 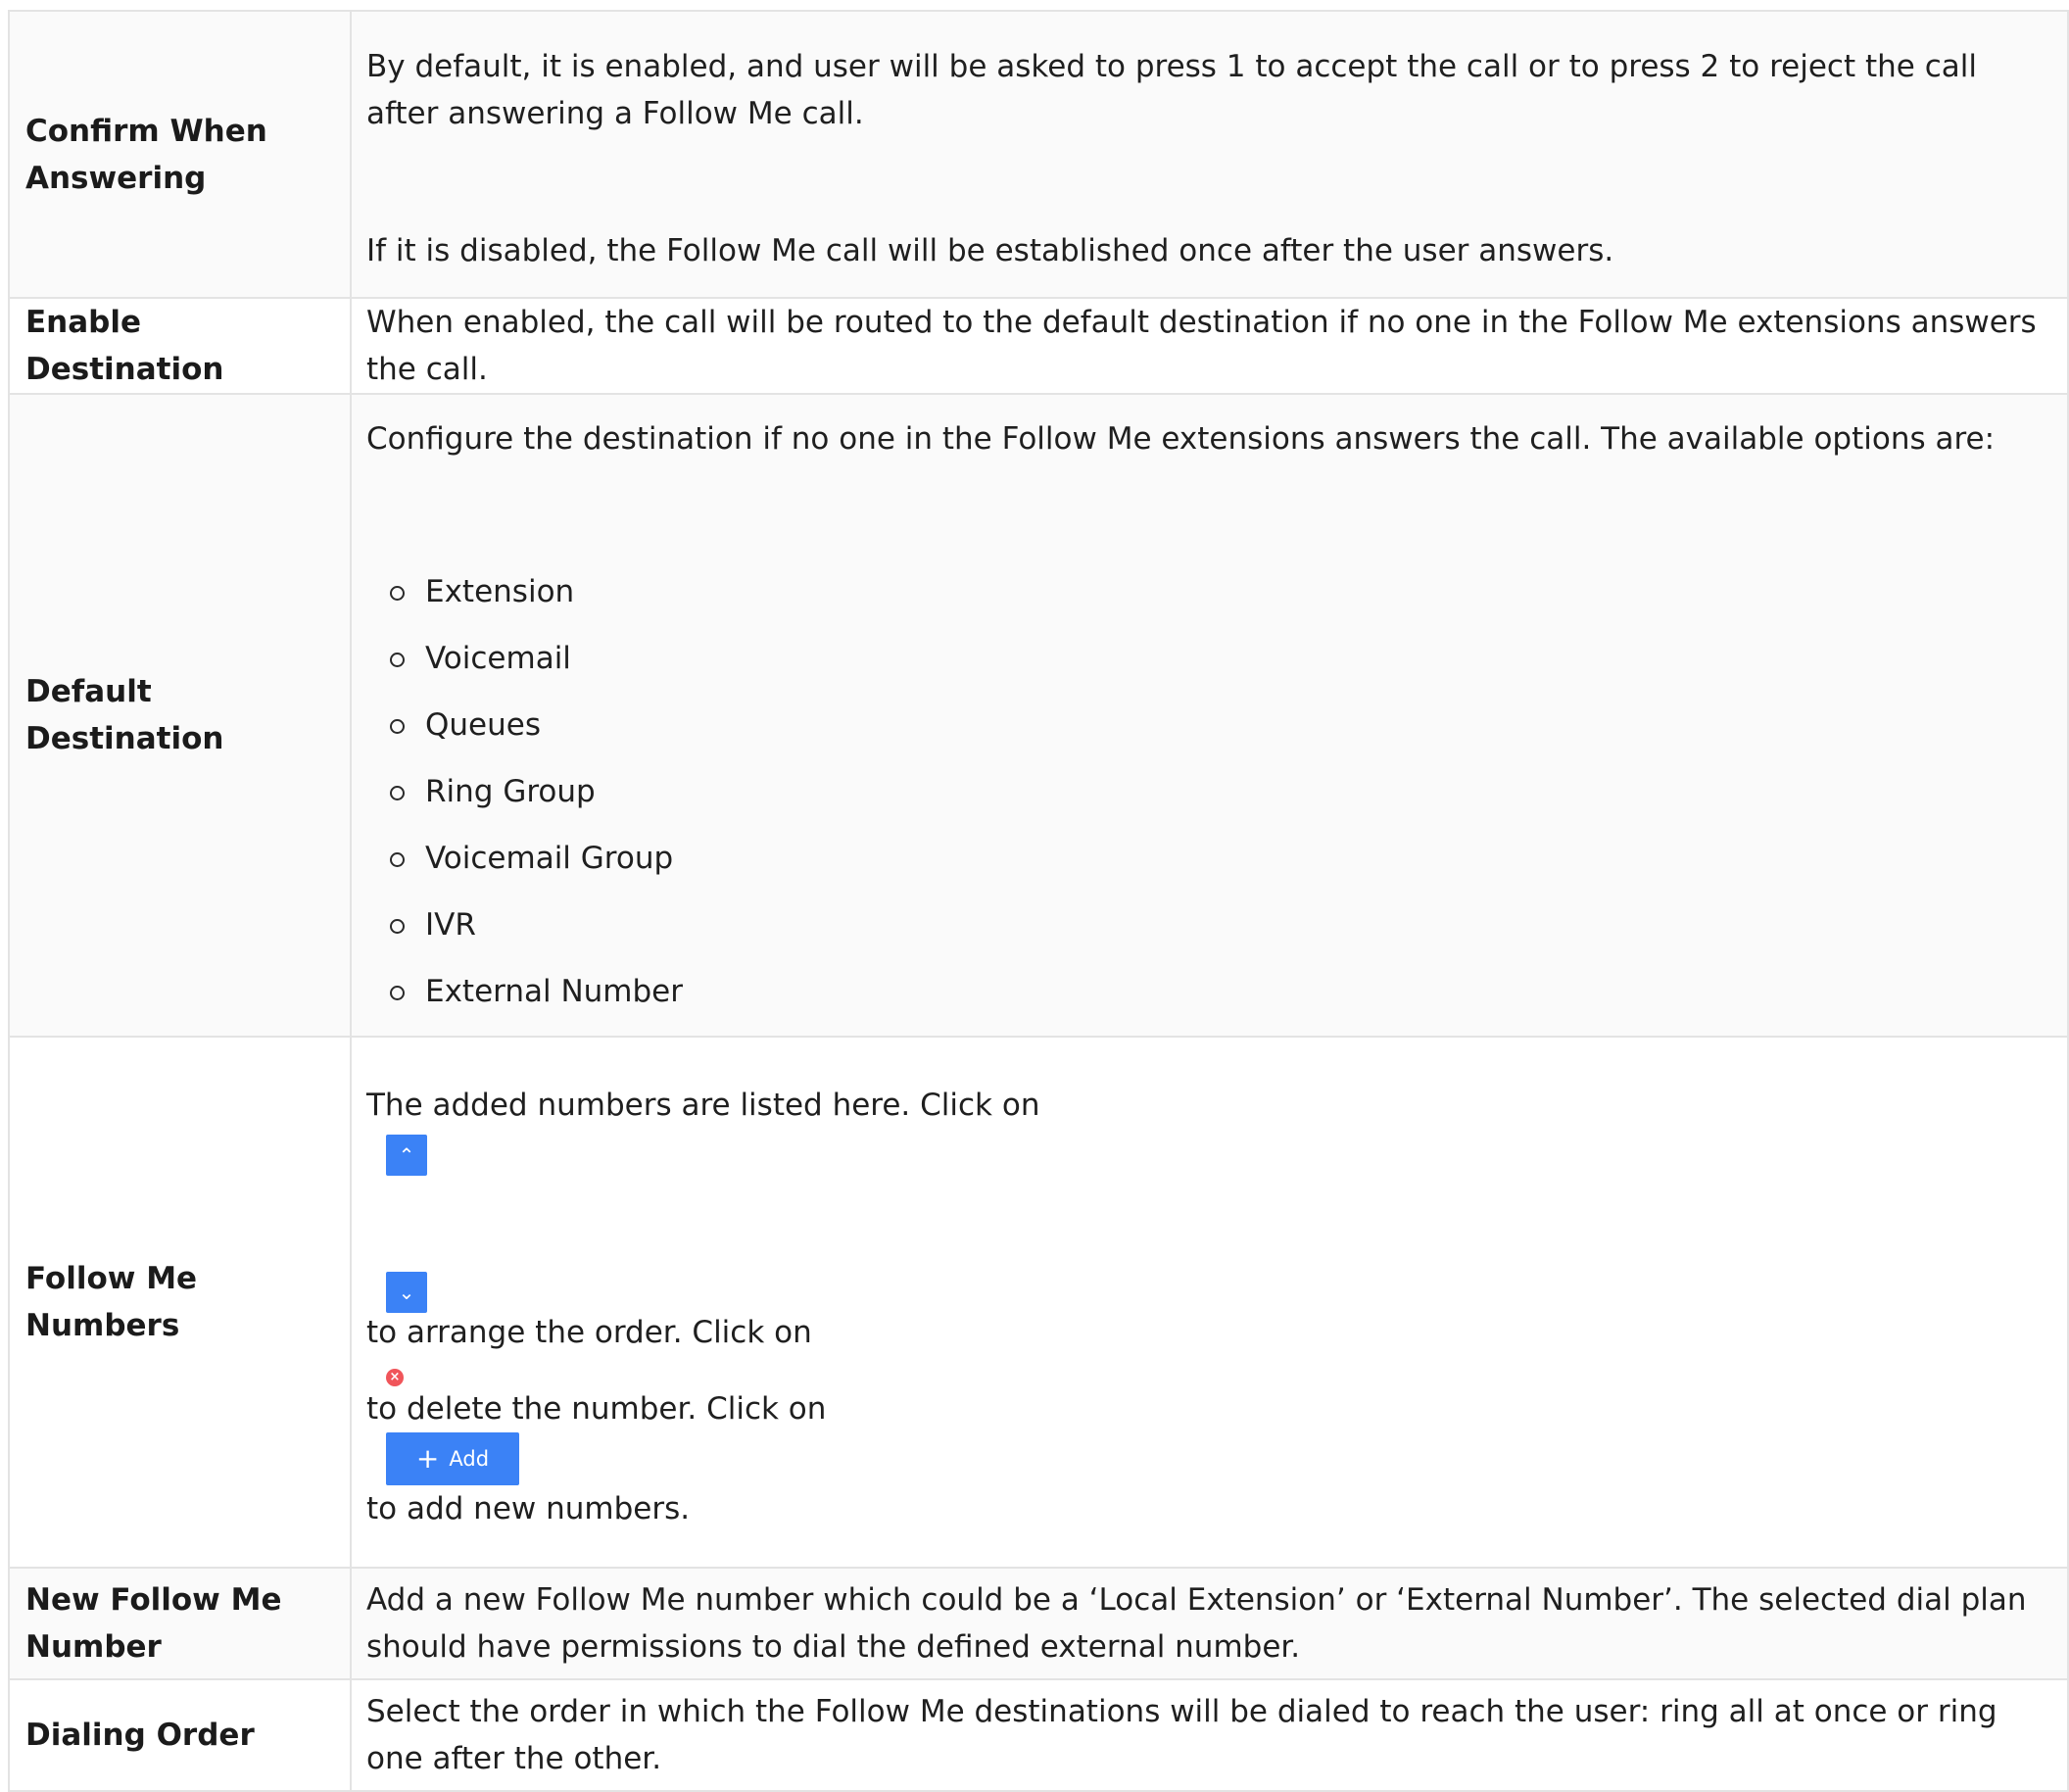 What do you see at coordinates (180, 346) in the screenshot?
I see `row-label: Enable Destination` at bounding box center [180, 346].